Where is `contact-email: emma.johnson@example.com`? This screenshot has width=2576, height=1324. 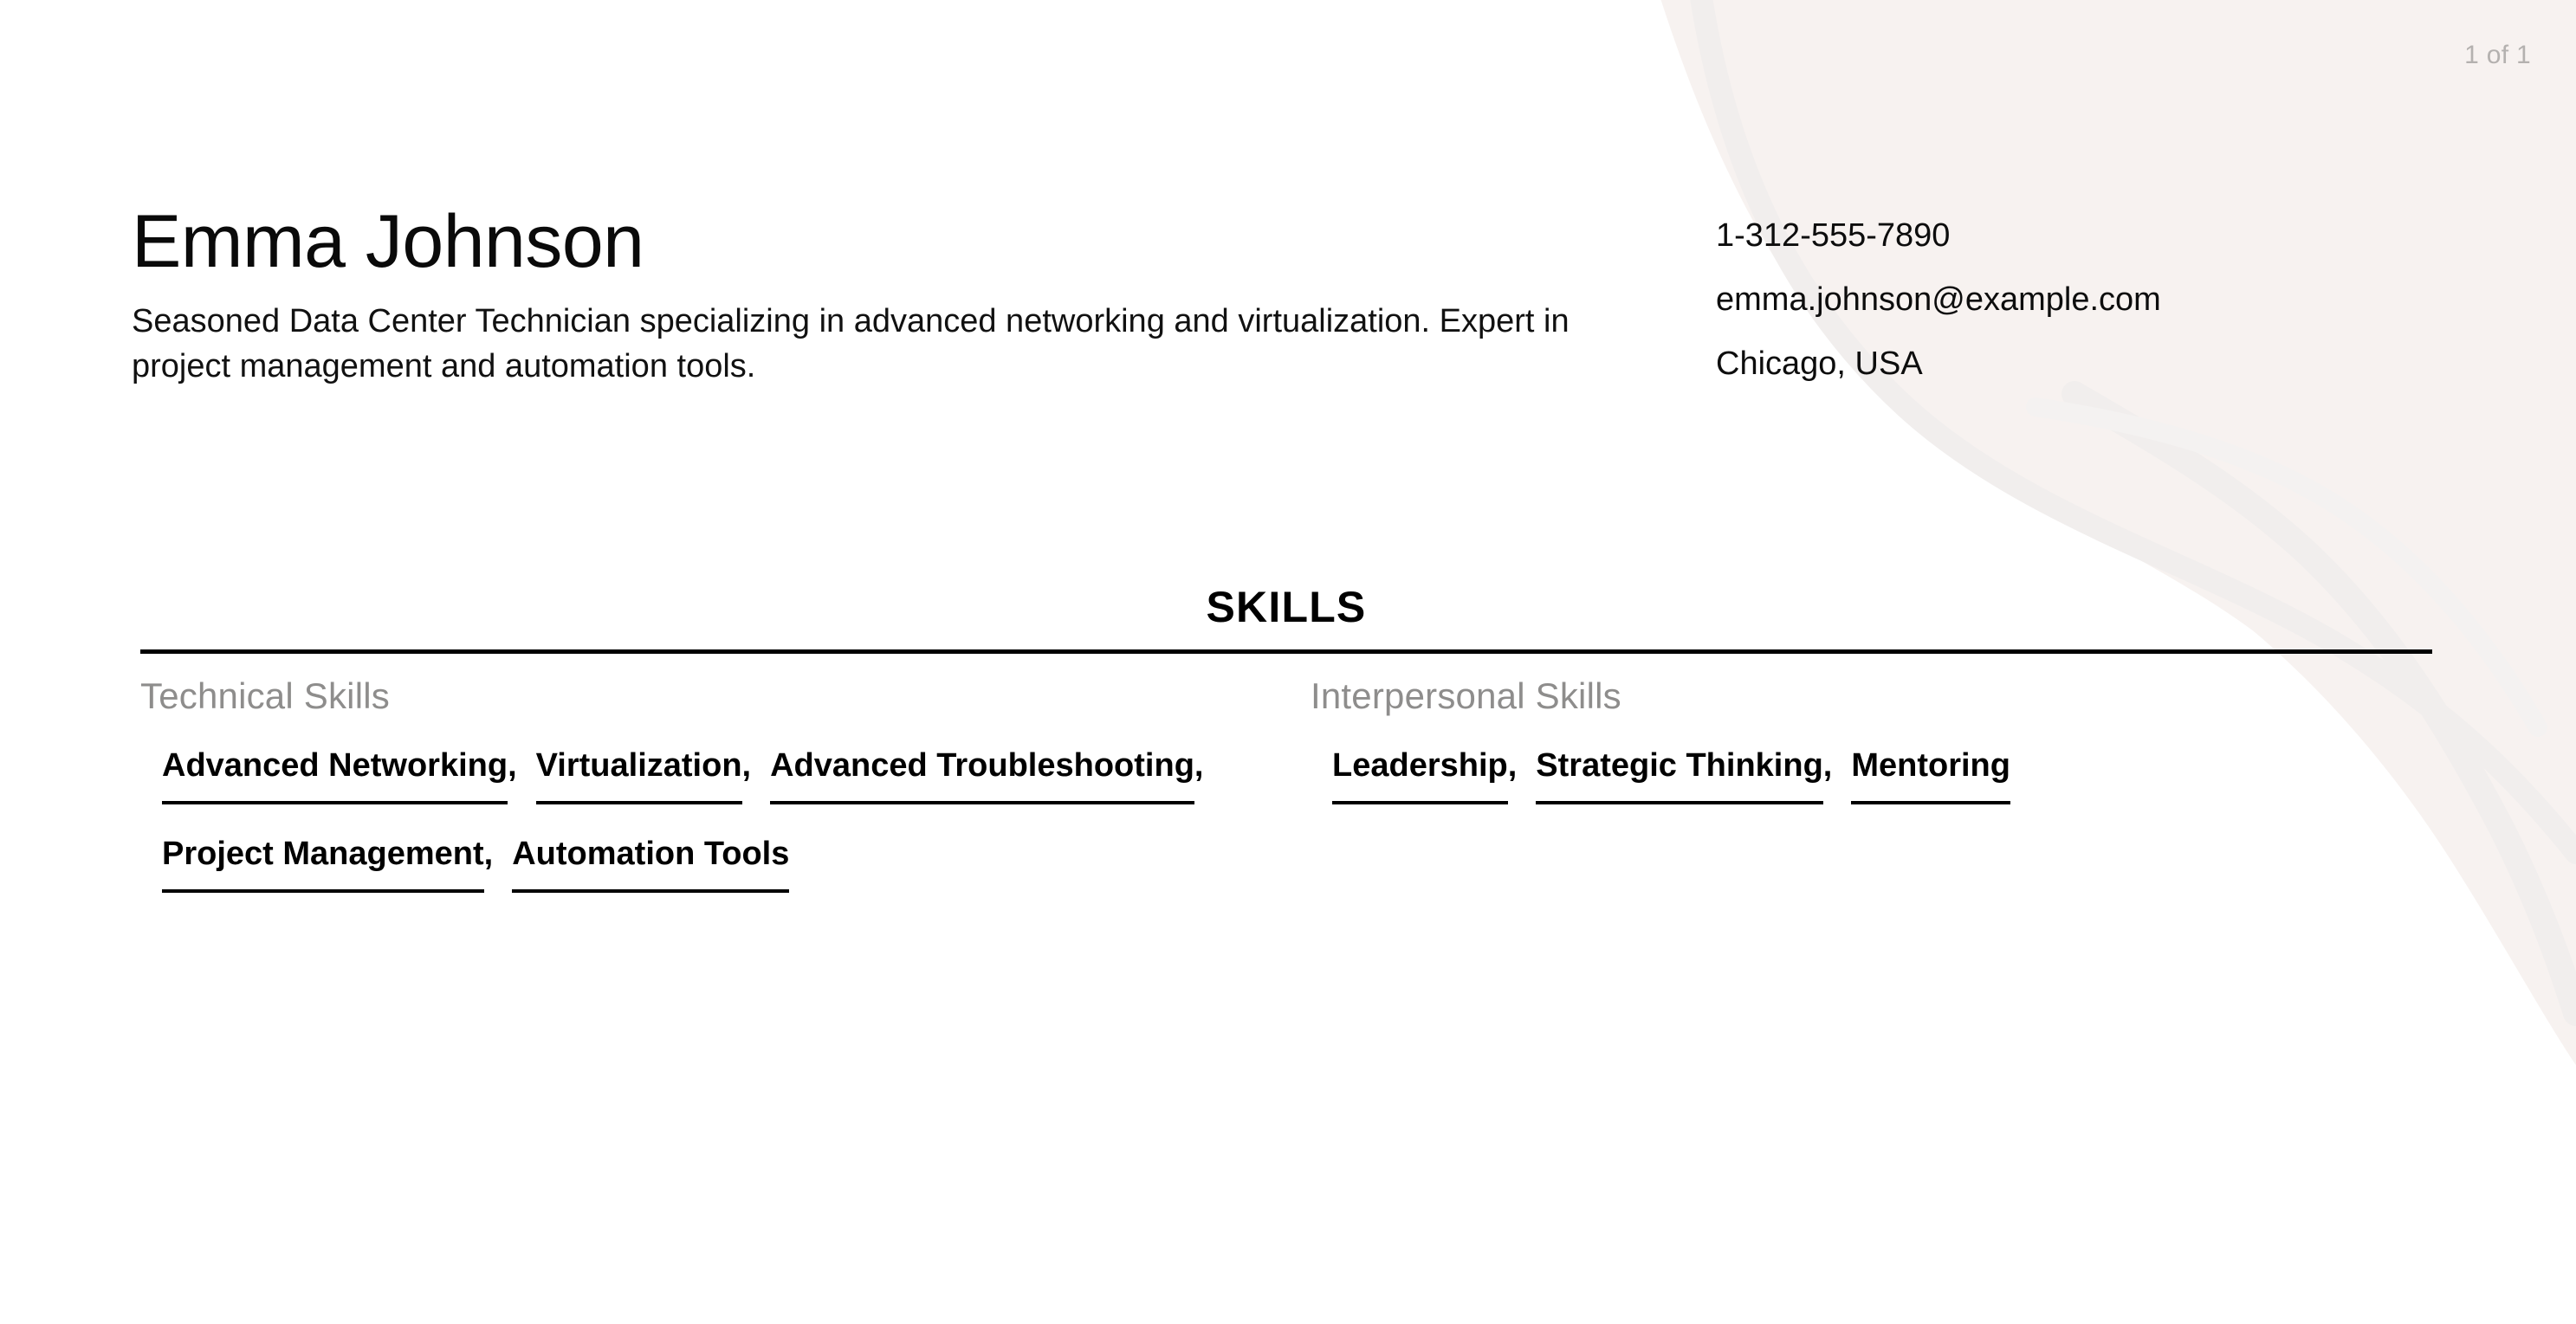
contact-email: emma.johnson@example.com is located at coordinates (2071, 299).